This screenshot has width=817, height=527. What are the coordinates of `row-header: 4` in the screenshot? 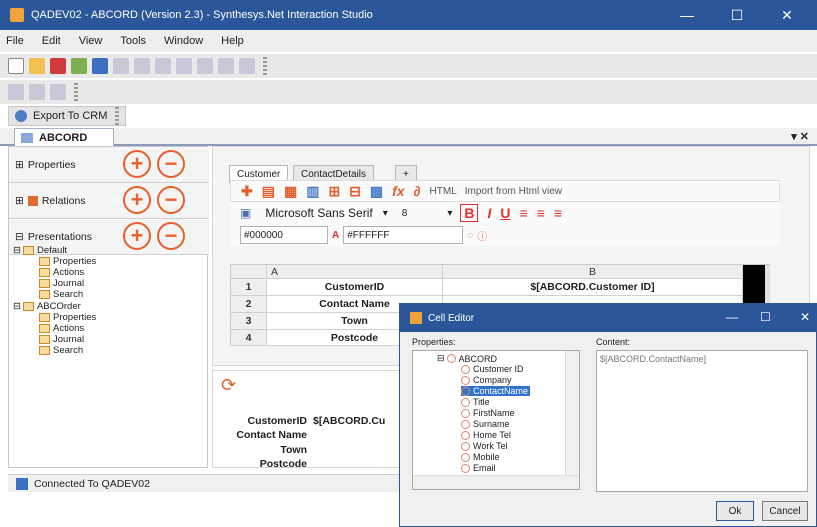 It's located at (249, 338).